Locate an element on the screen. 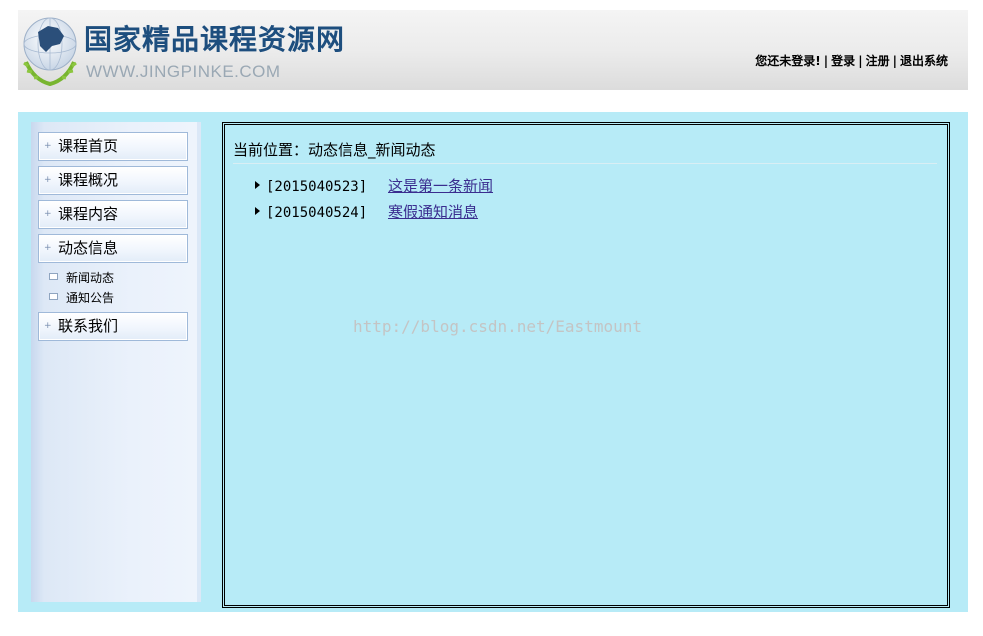 Image resolution: width=983 pixels, height=636 pixels. sidebar-subitem-news: 新闻动态 is located at coordinates (81, 278).